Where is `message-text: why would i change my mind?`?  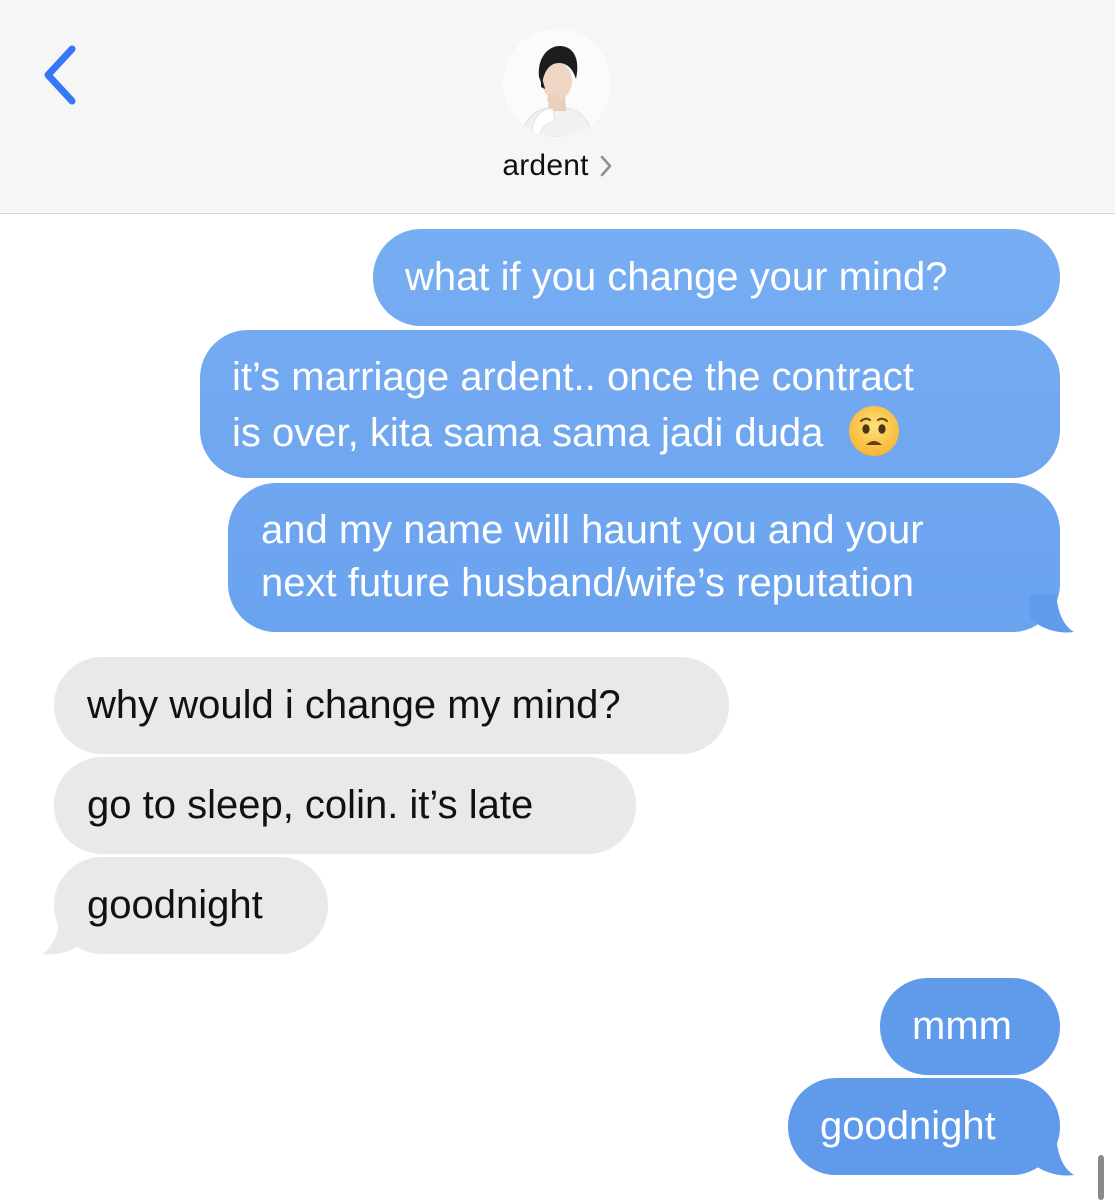
message-text: why would i change my mind? is located at coordinates (354, 705).